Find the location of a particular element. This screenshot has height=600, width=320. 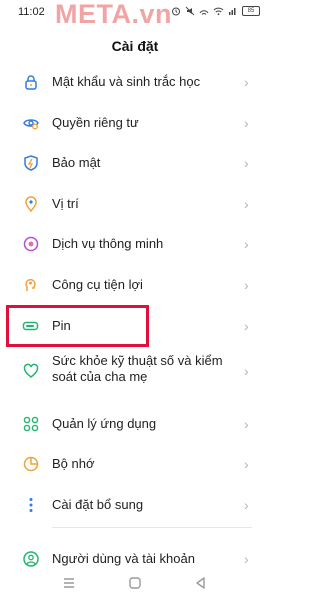

settings-item-convenience-tools: Công cụ tiện lợi › is located at coordinates (135, 285).